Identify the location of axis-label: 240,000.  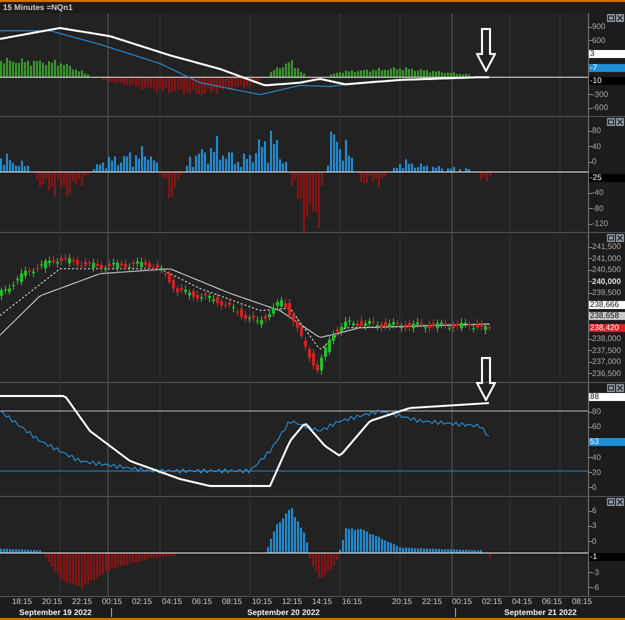
(606, 282).